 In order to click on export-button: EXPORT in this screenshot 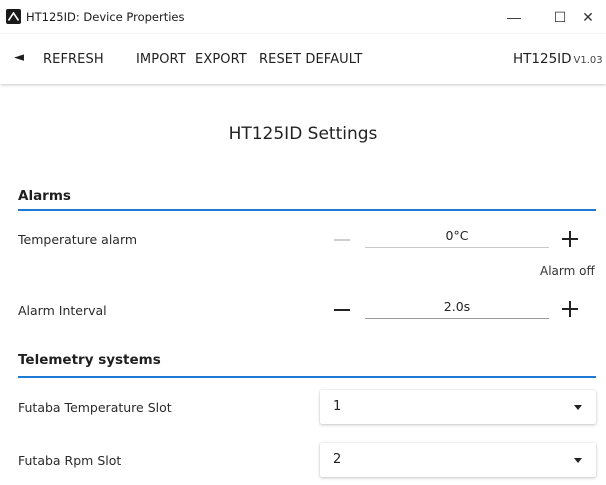, I will do `click(221, 59)`.